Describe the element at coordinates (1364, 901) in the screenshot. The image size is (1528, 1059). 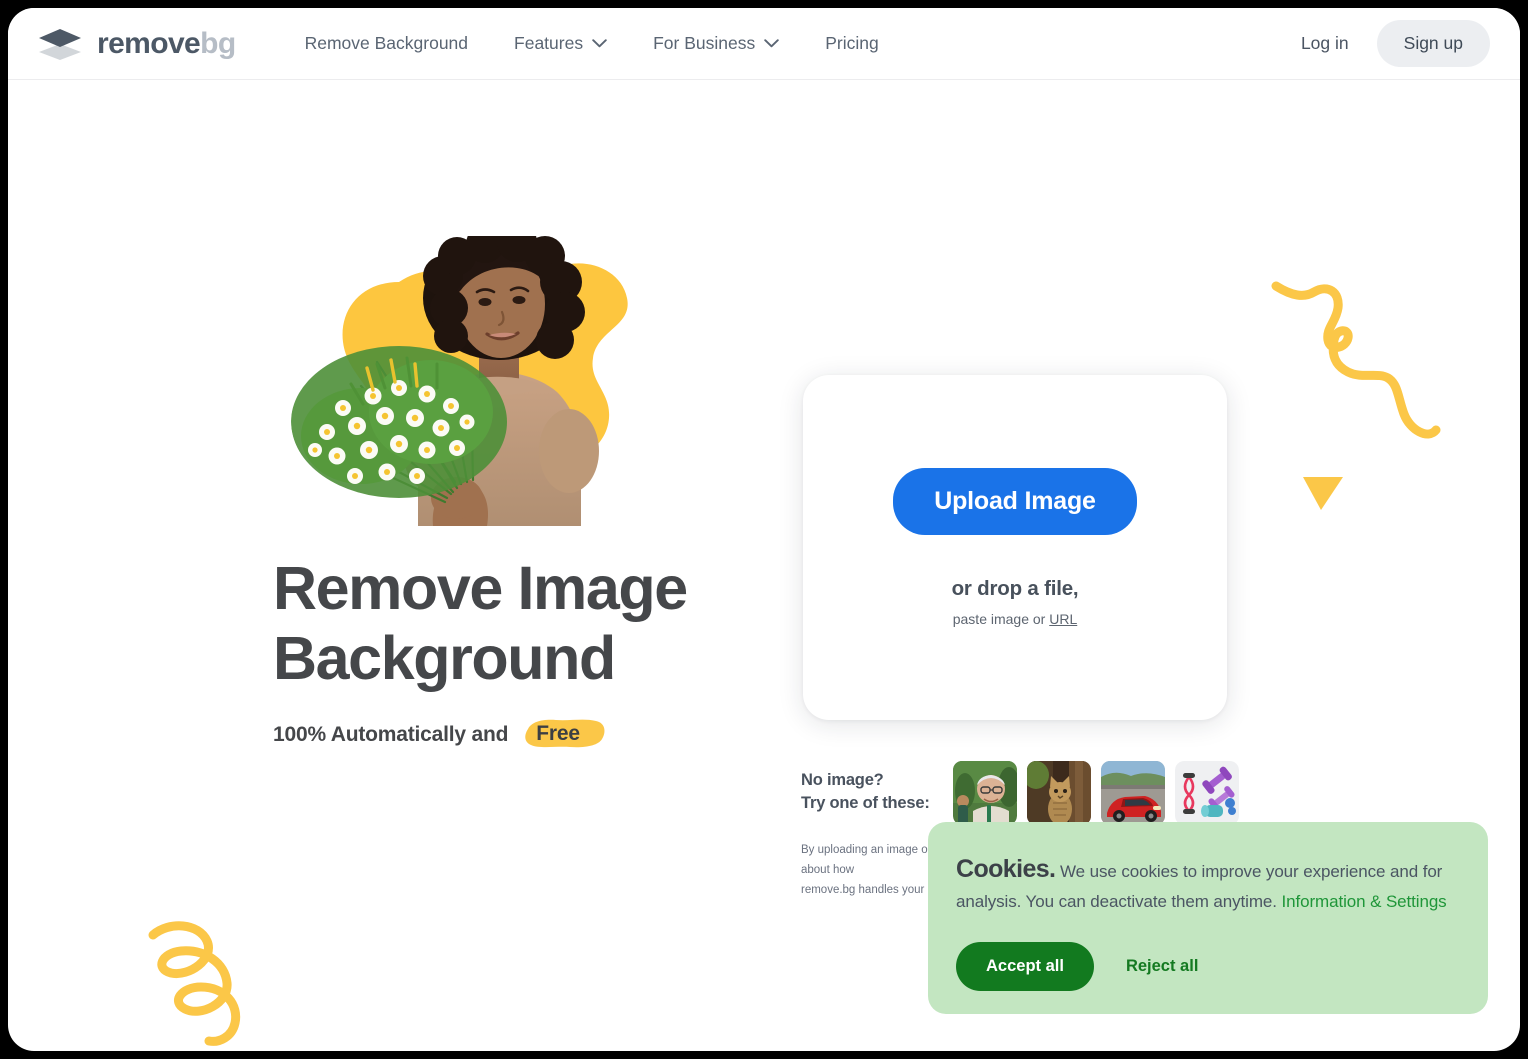
I see `cookie-information-settings-link: Information & Settings` at that location.